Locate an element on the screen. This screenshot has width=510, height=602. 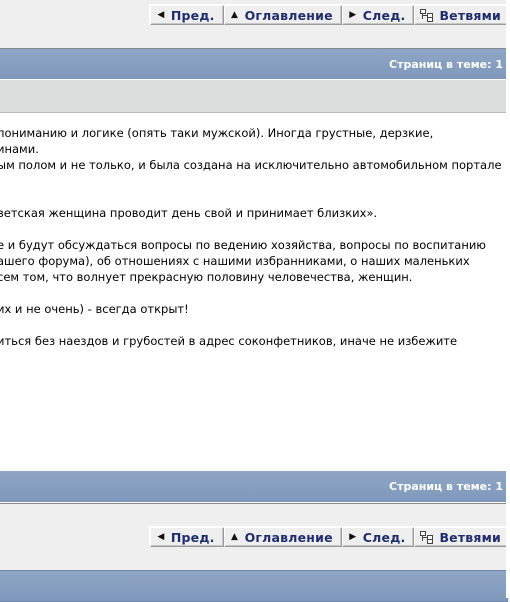
contents-button-bottom: ▲ Оглавление is located at coordinates (282, 537).